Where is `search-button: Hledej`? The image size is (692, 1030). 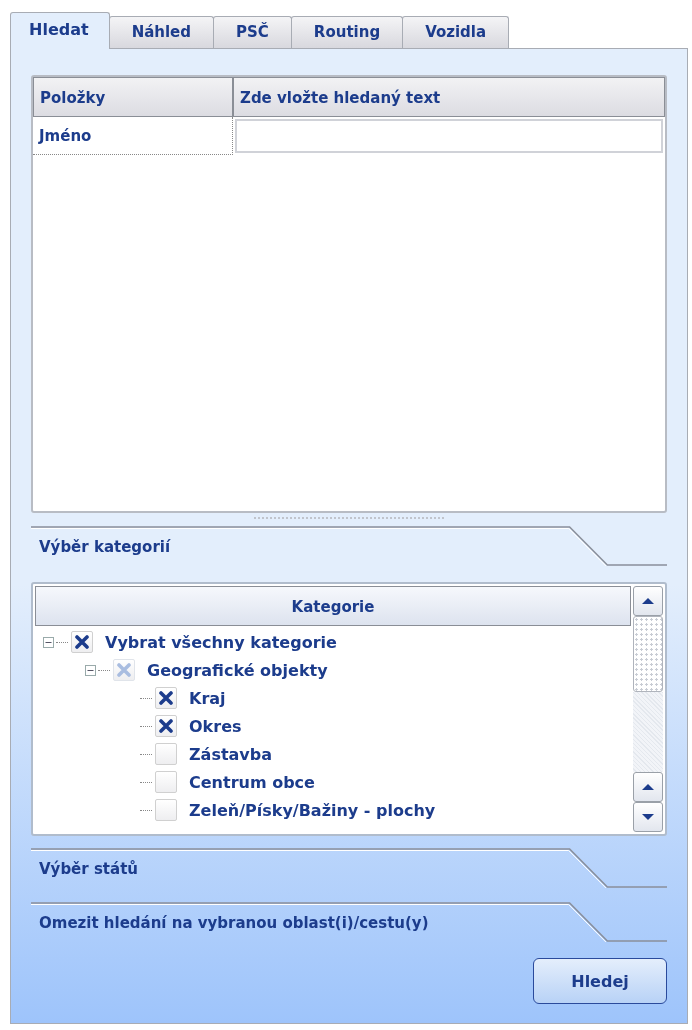
search-button: Hledej is located at coordinates (600, 981).